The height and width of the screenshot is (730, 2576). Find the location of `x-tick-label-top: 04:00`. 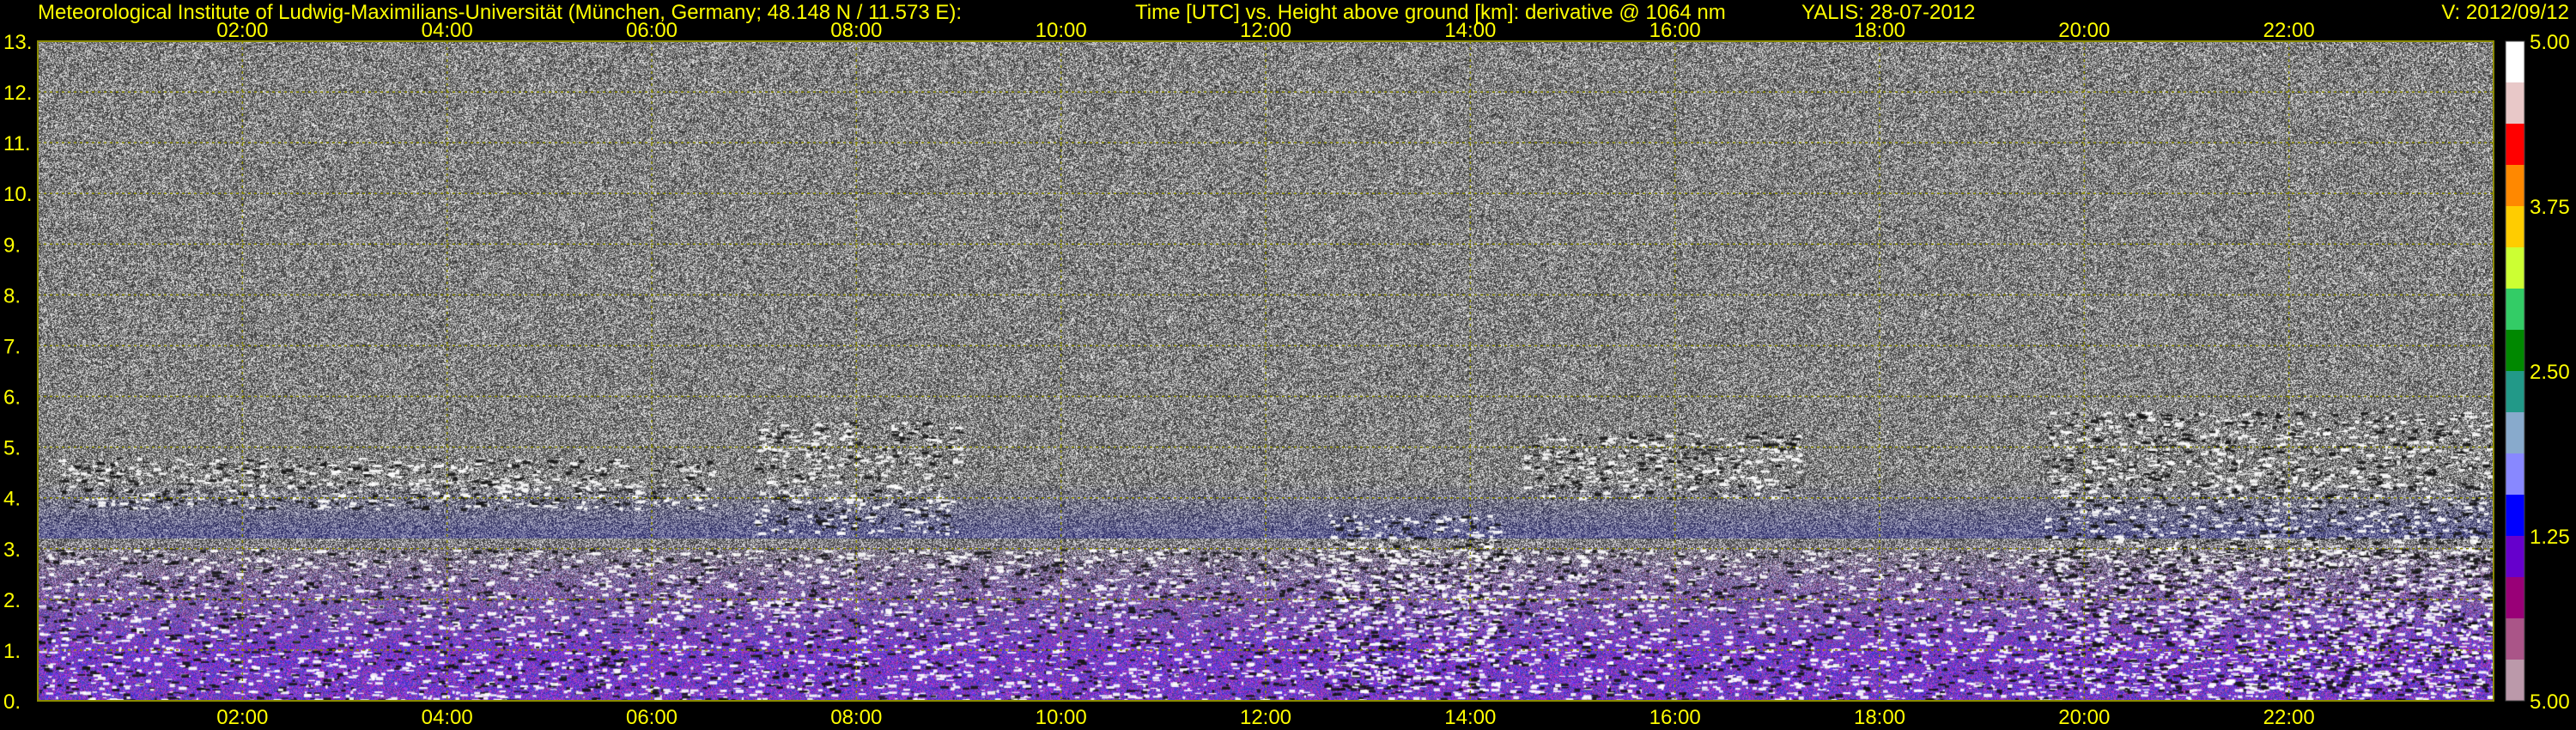

x-tick-label-top: 04:00 is located at coordinates (448, 30).